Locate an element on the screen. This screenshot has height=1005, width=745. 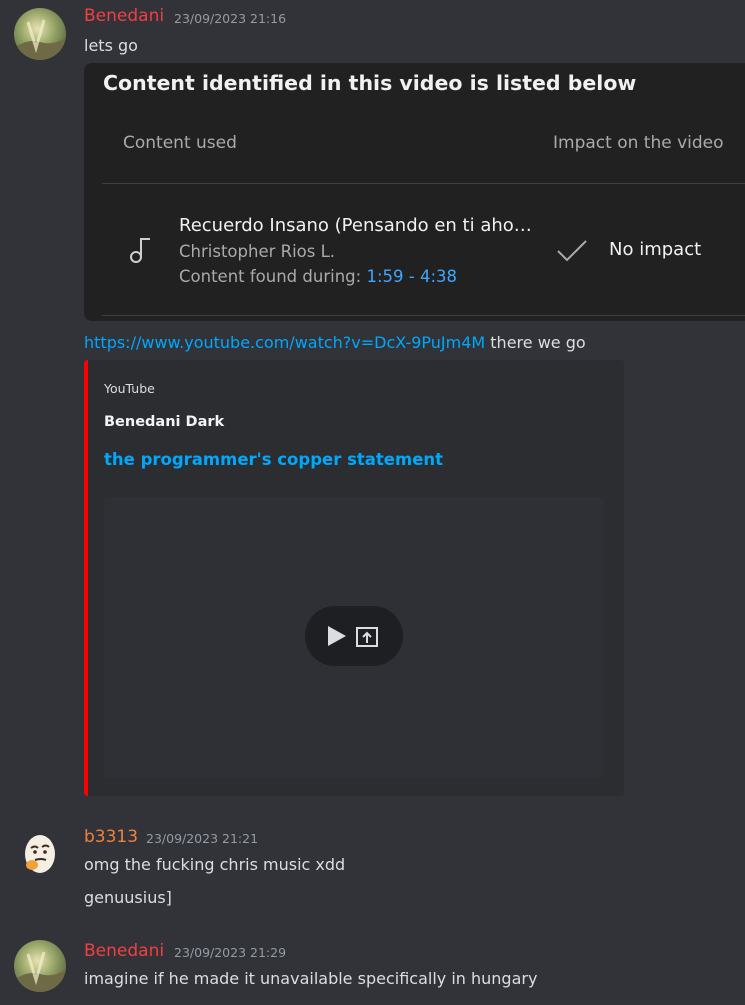
embed-title: the programmer's copper statement is located at coordinates (273, 459).